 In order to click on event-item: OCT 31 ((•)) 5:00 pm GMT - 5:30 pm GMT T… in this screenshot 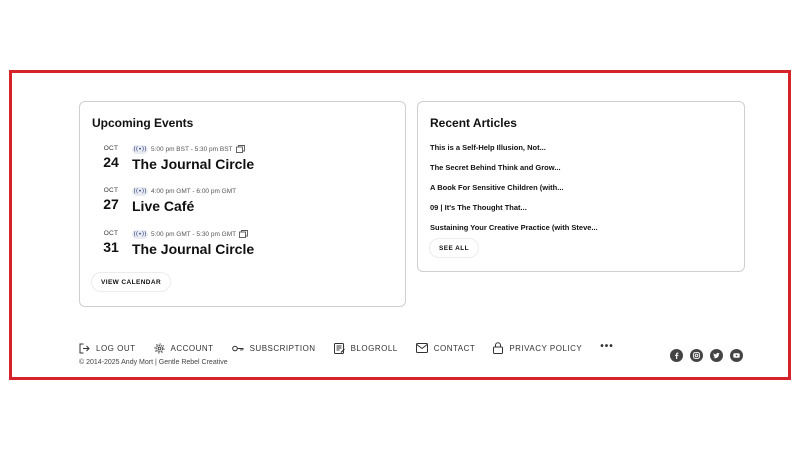, I will do `click(242, 247)`.